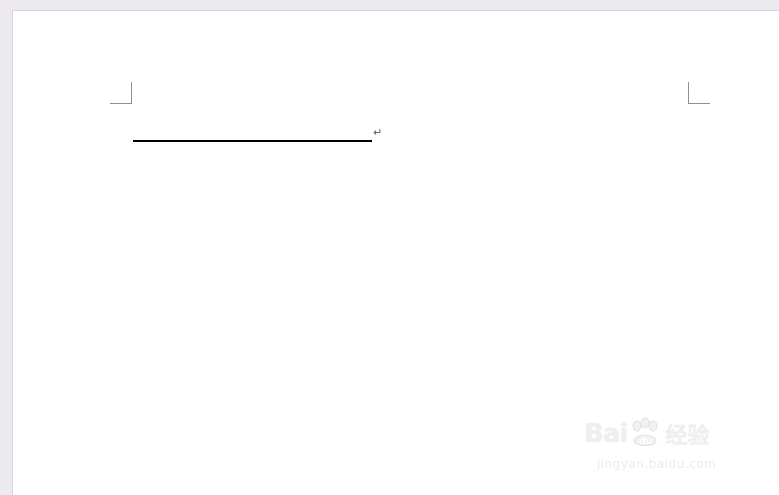 Image resolution: width=779 pixels, height=495 pixels. I want to click on watermark-brand-before: Bai, so click(606, 434).